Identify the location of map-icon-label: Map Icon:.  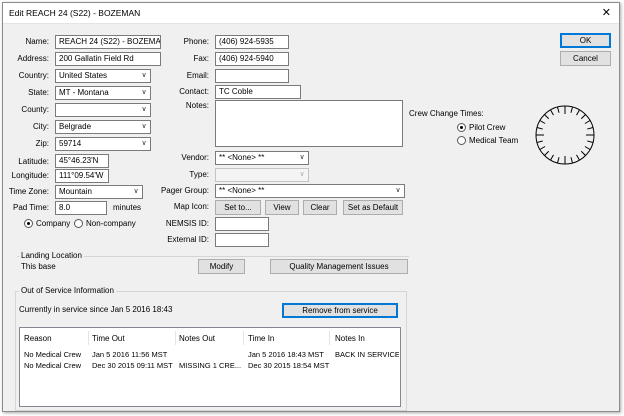
(191, 206).